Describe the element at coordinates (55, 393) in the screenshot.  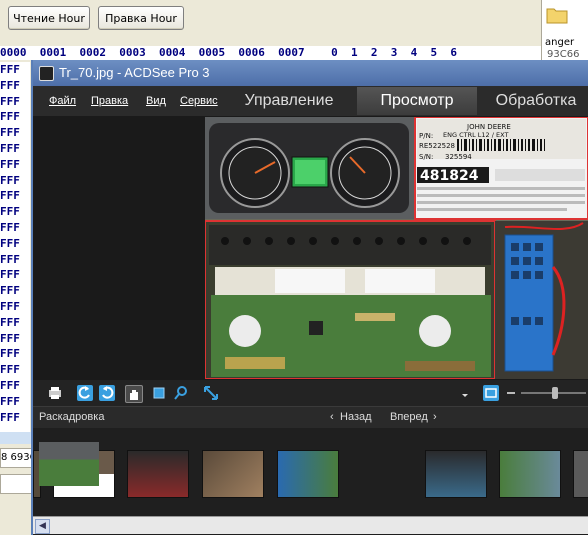
I see `print-icon` at that location.